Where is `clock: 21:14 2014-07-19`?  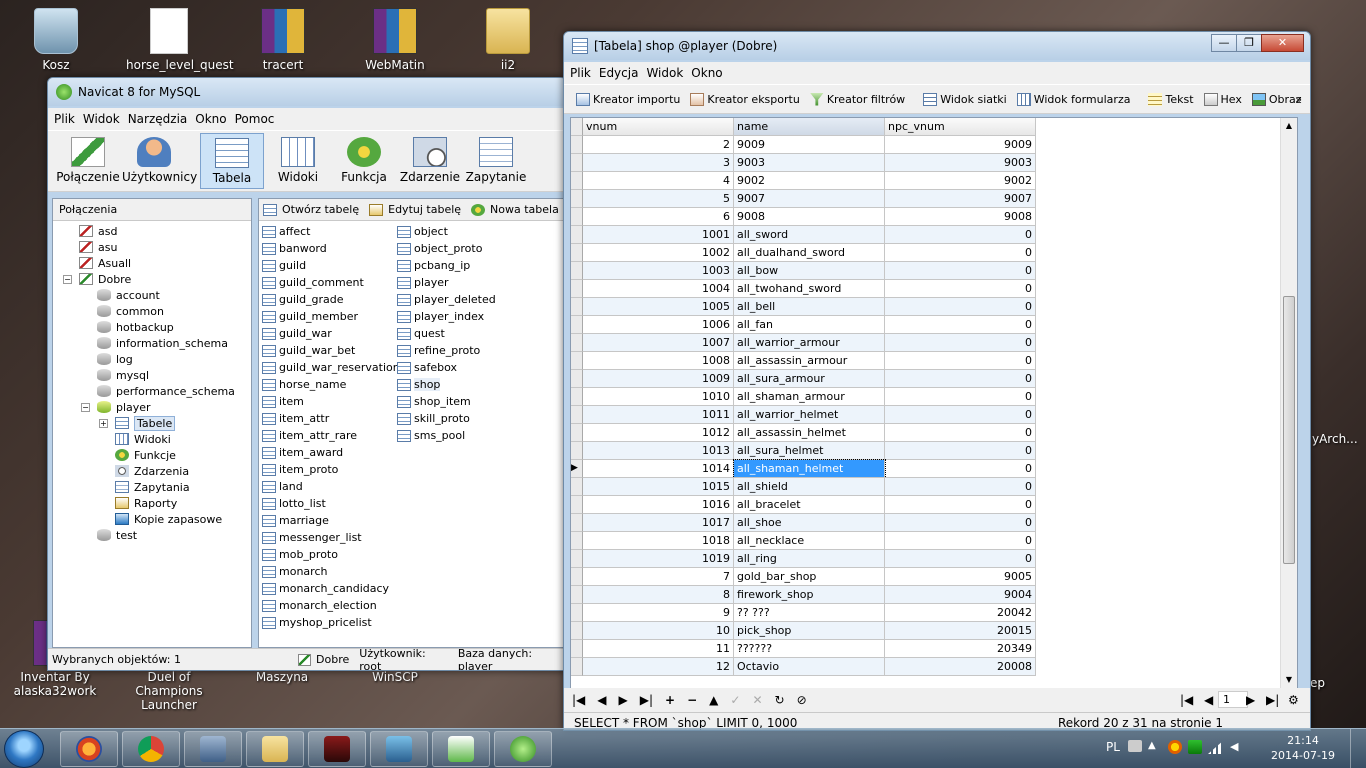
clock: 21:14 2014-07-19 is located at coordinates (1303, 748).